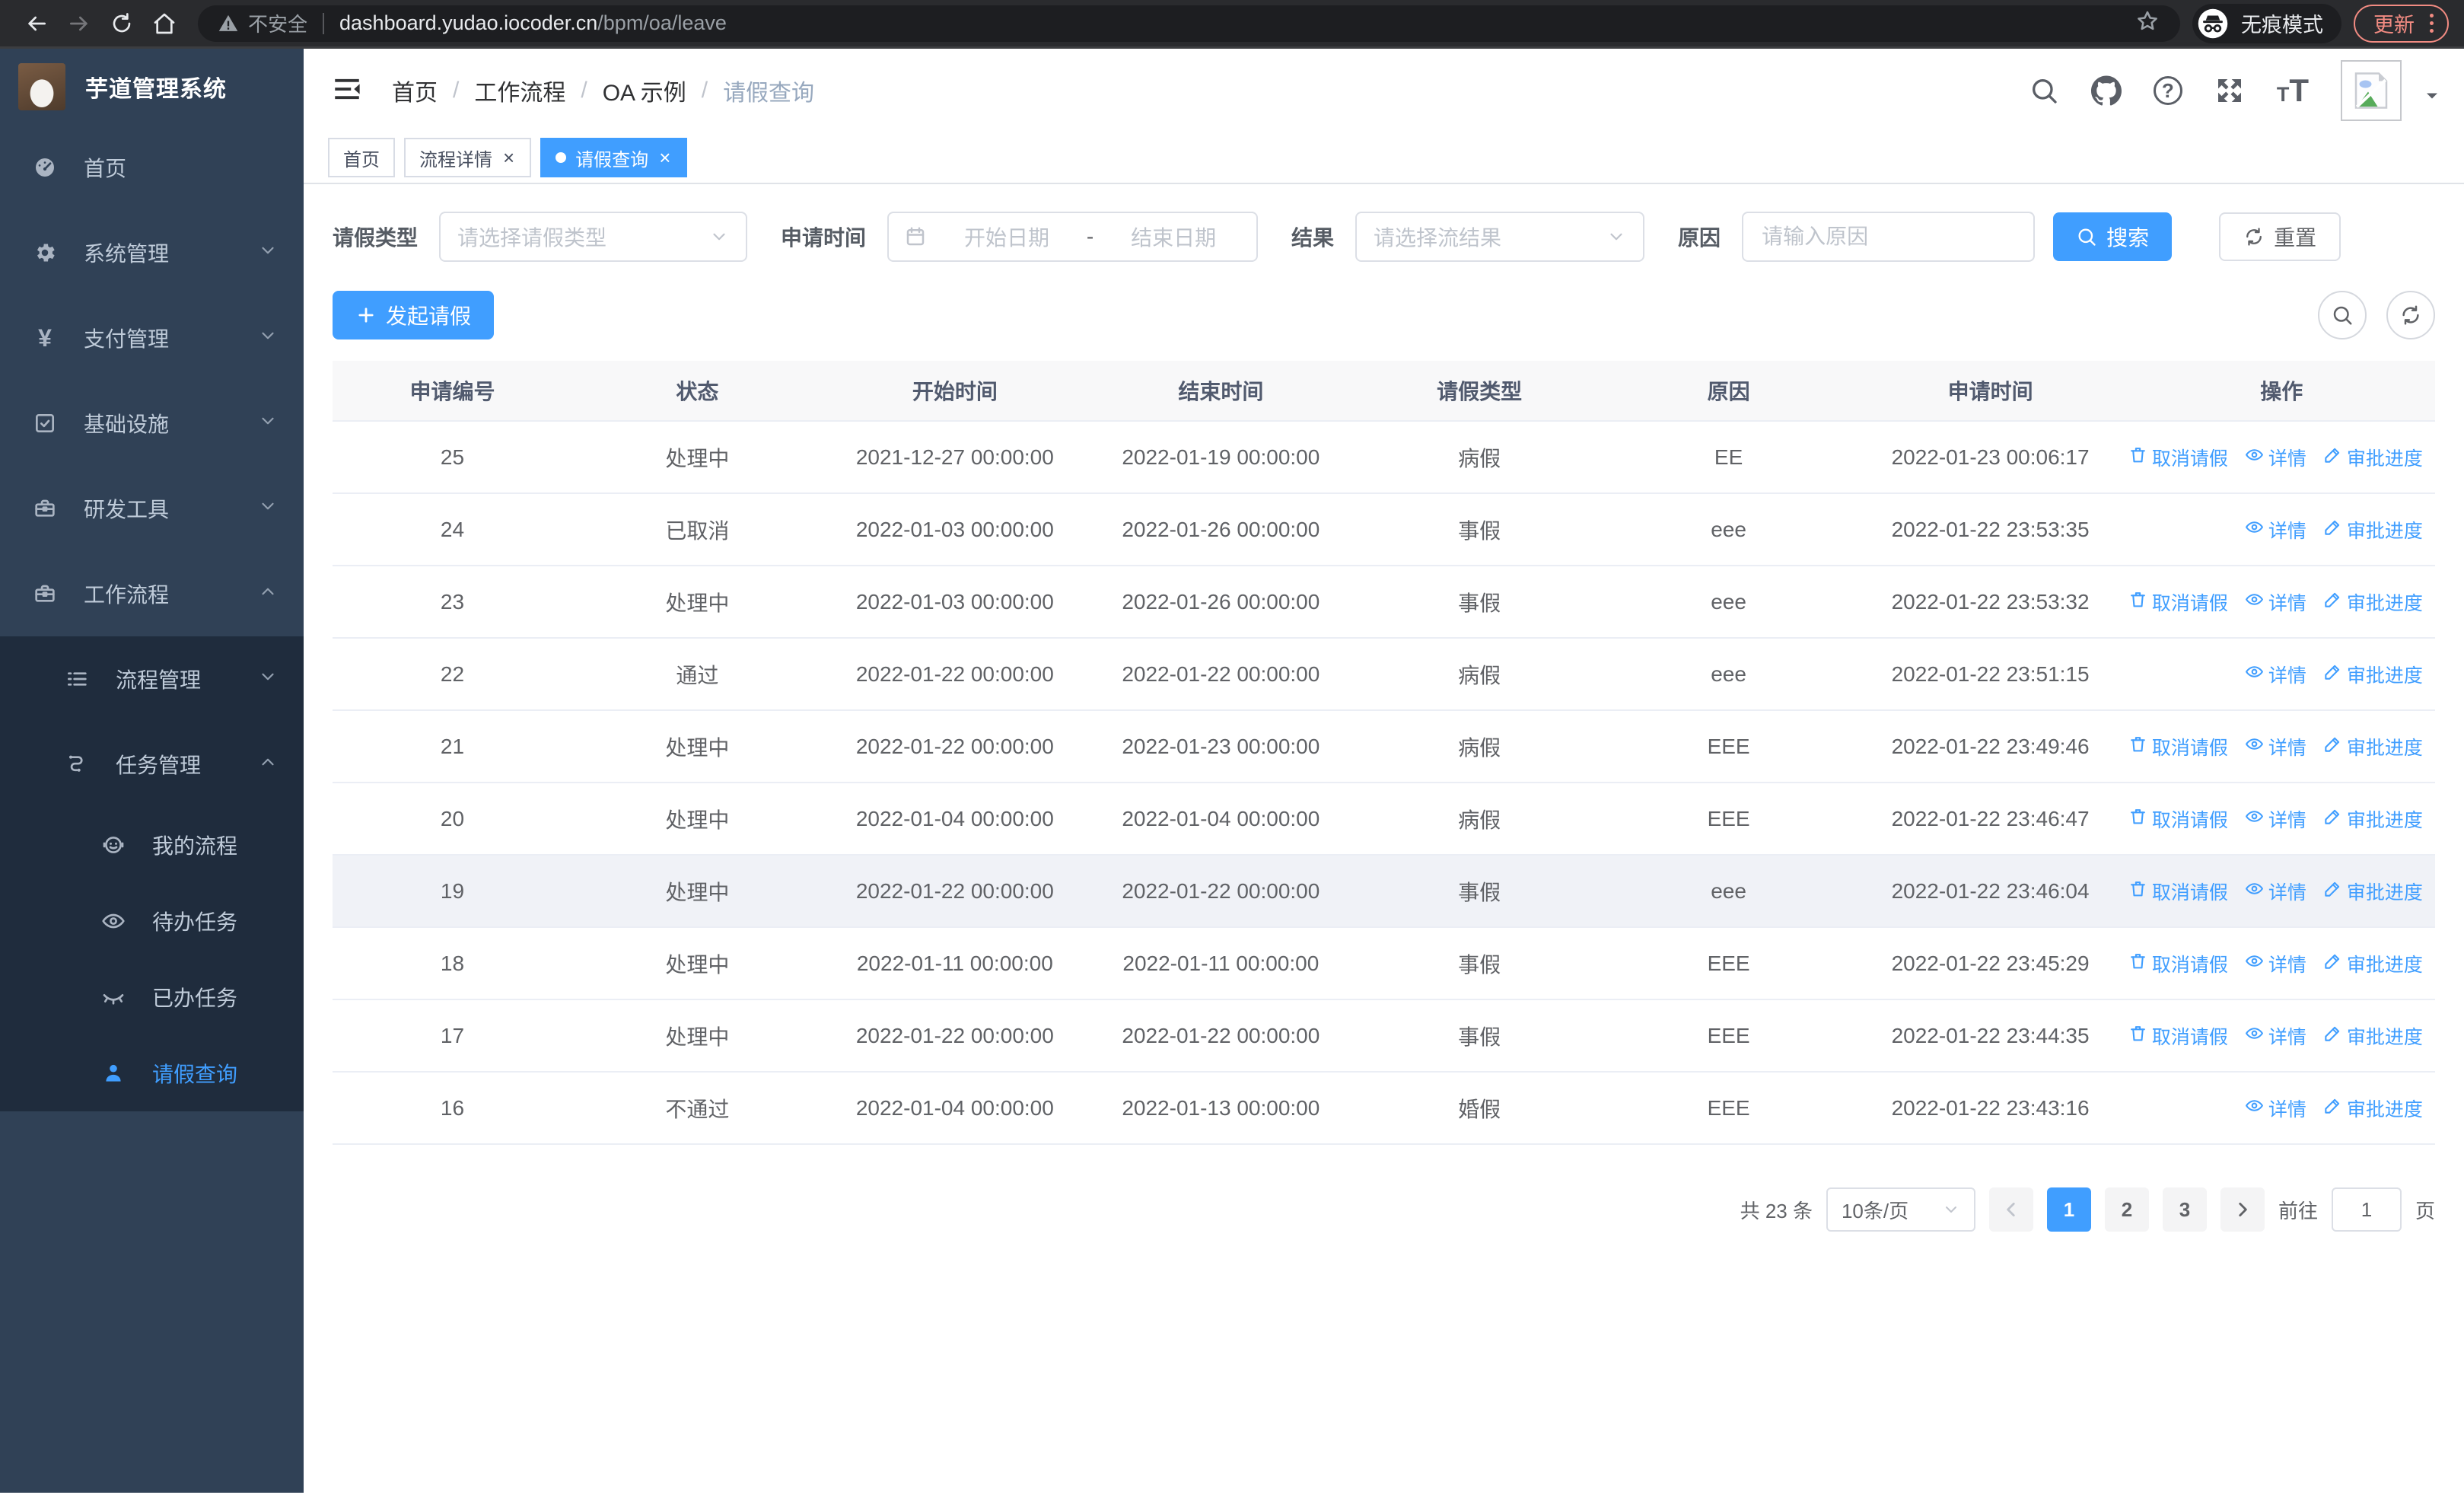  What do you see at coordinates (2106, 91) in the screenshot?
I see `github-button` at bounding box center [2106, 91].